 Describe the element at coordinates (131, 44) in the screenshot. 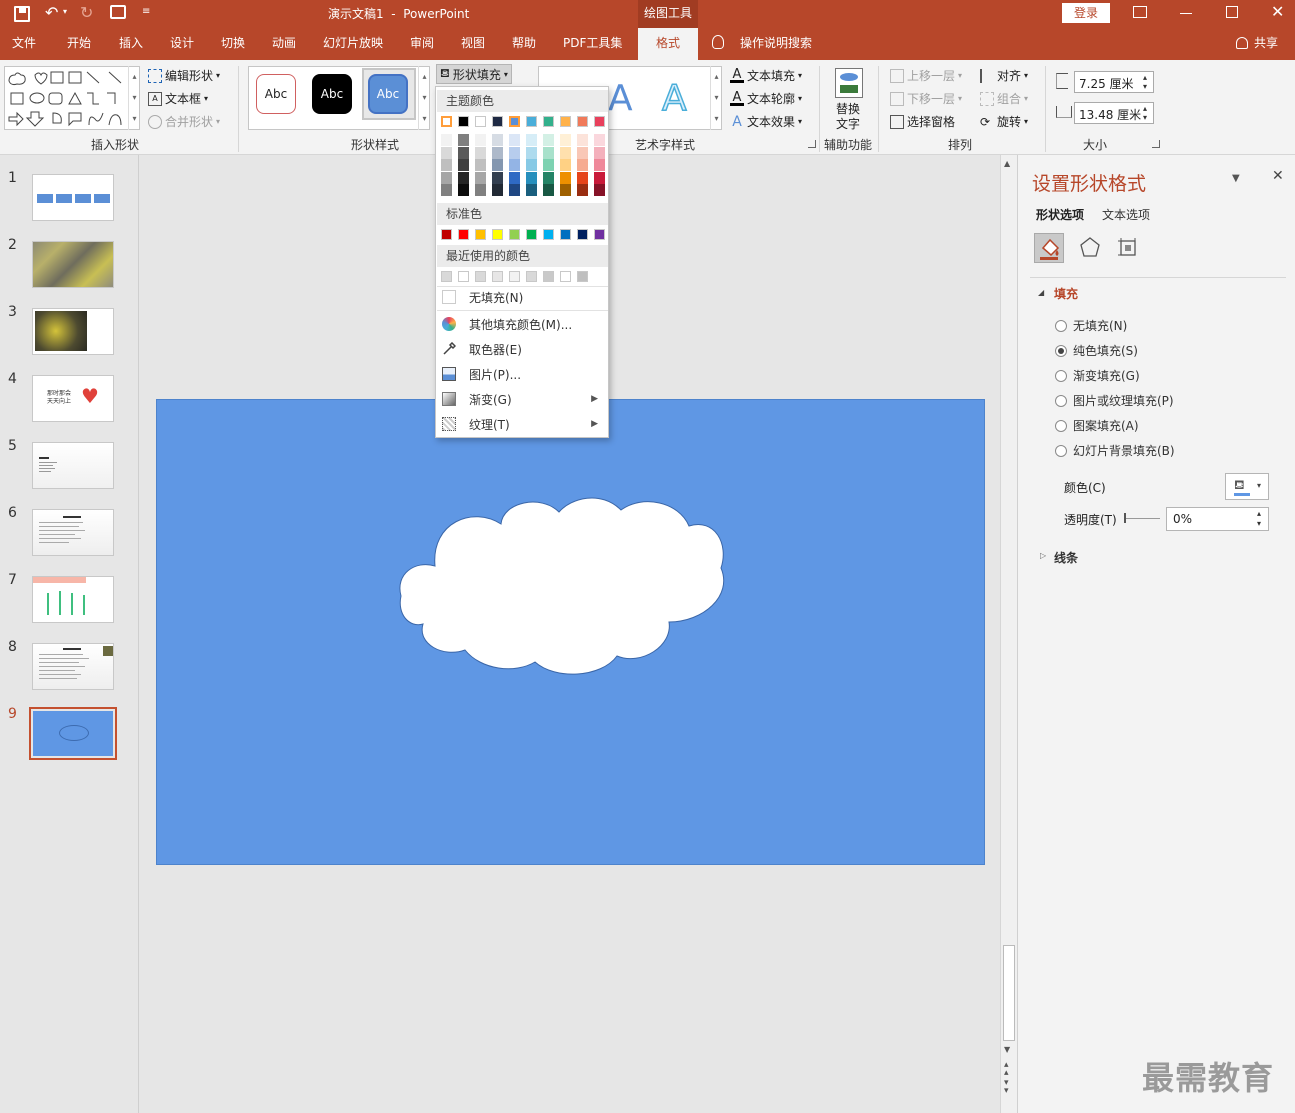

I see `tab-insert: 插入` at that location.